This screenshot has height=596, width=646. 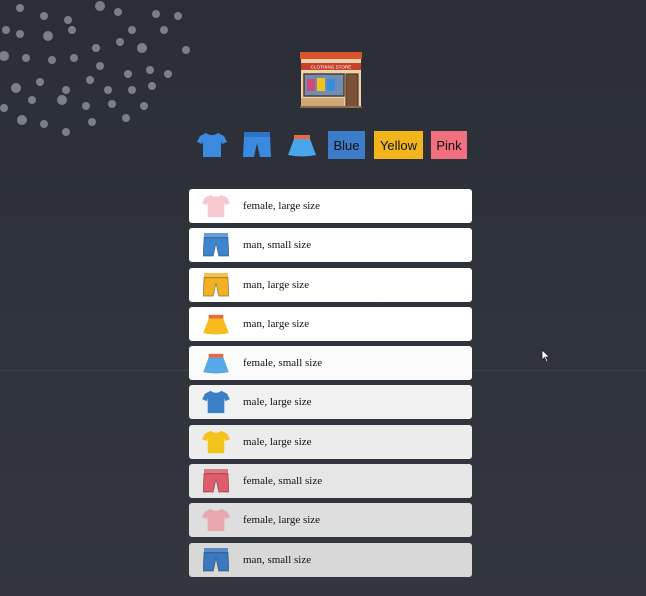 I want to click on yellow-filter-button: Yellow, so click(x=398, y=145).